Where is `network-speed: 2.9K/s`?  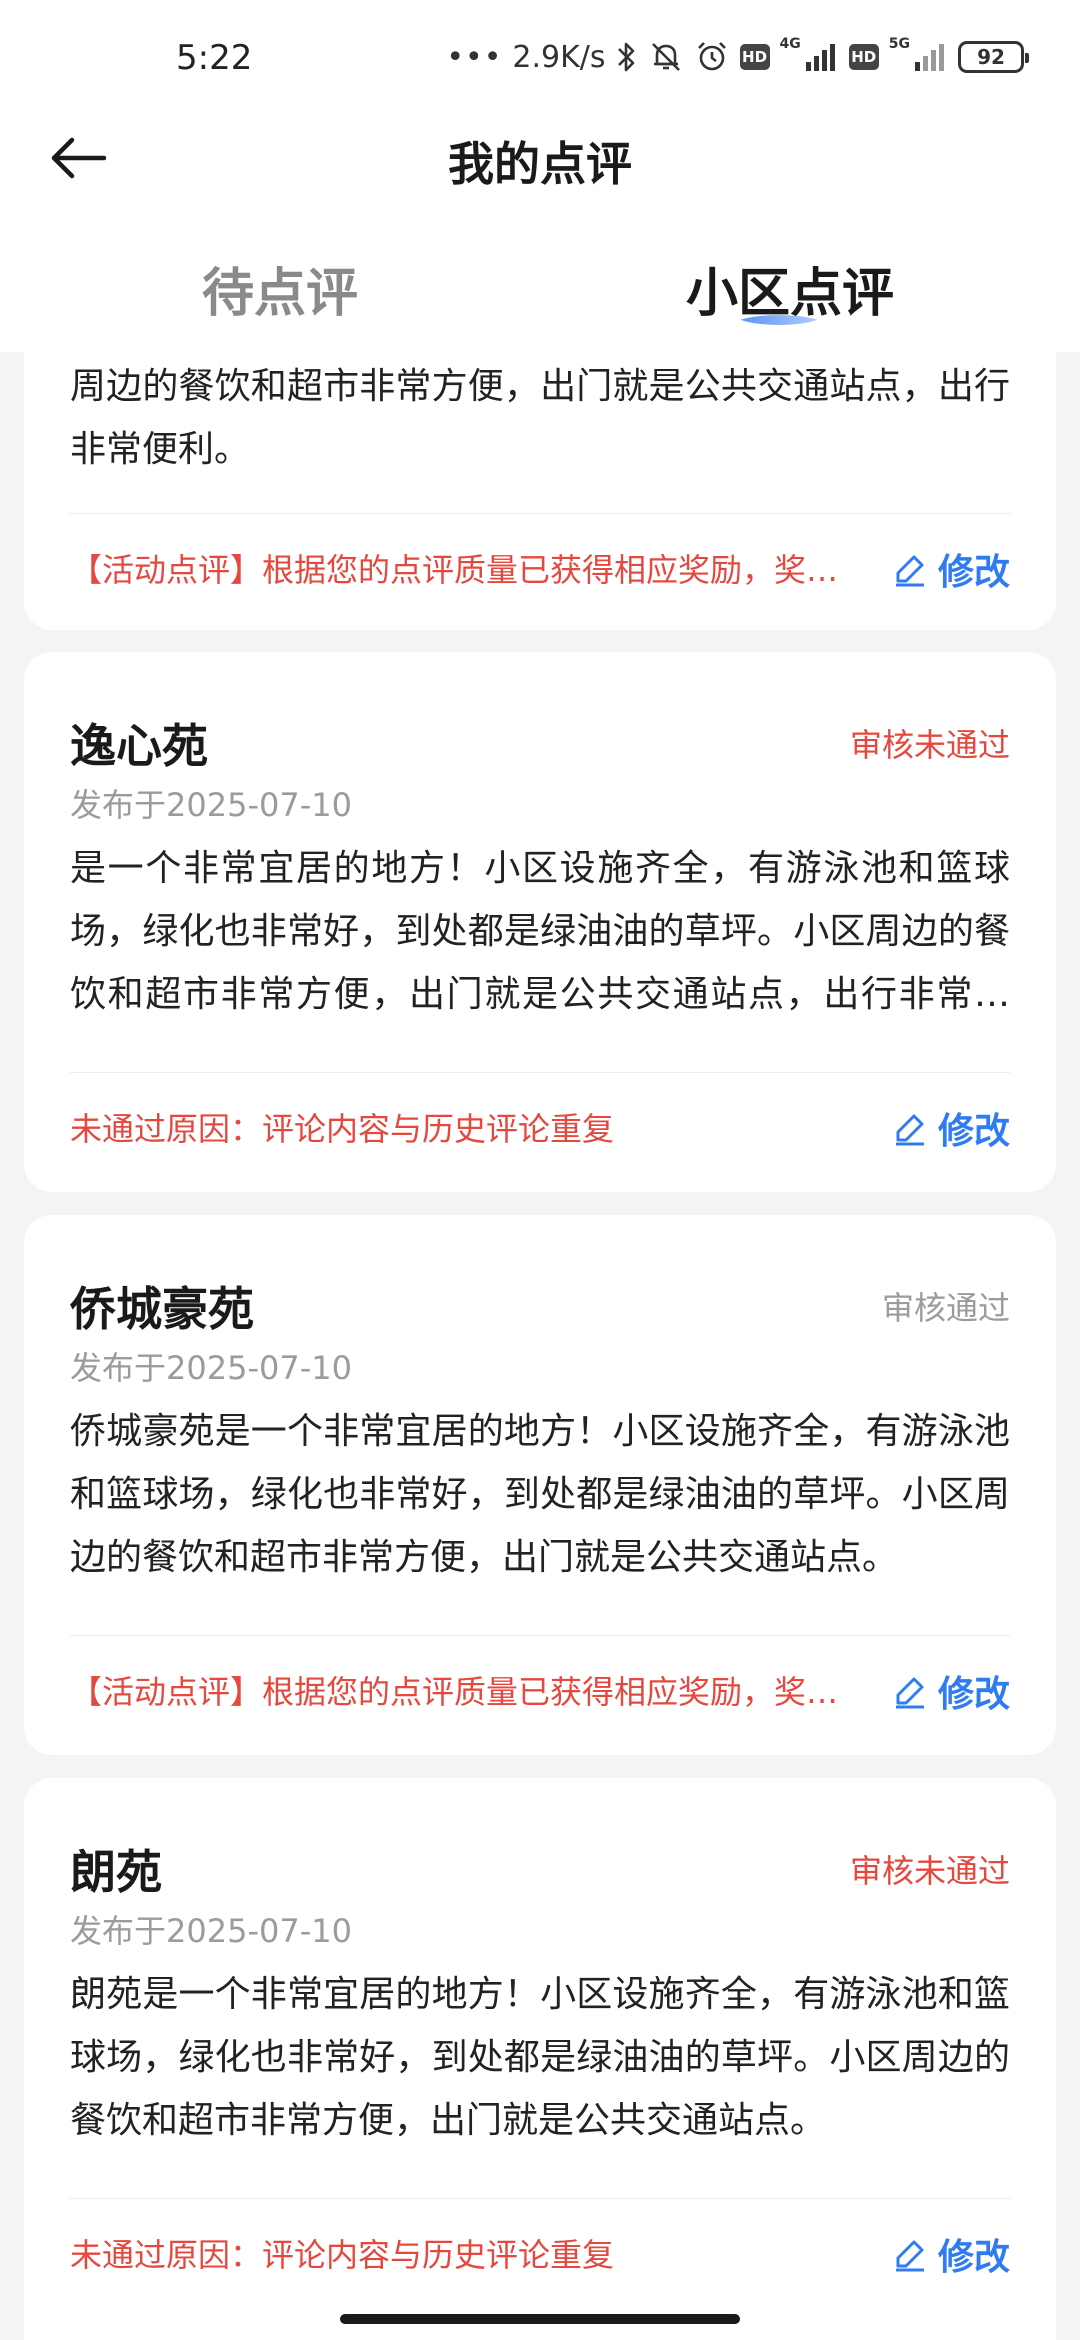
network-speed: 2.9K/s is located at coordinates (559, 57).